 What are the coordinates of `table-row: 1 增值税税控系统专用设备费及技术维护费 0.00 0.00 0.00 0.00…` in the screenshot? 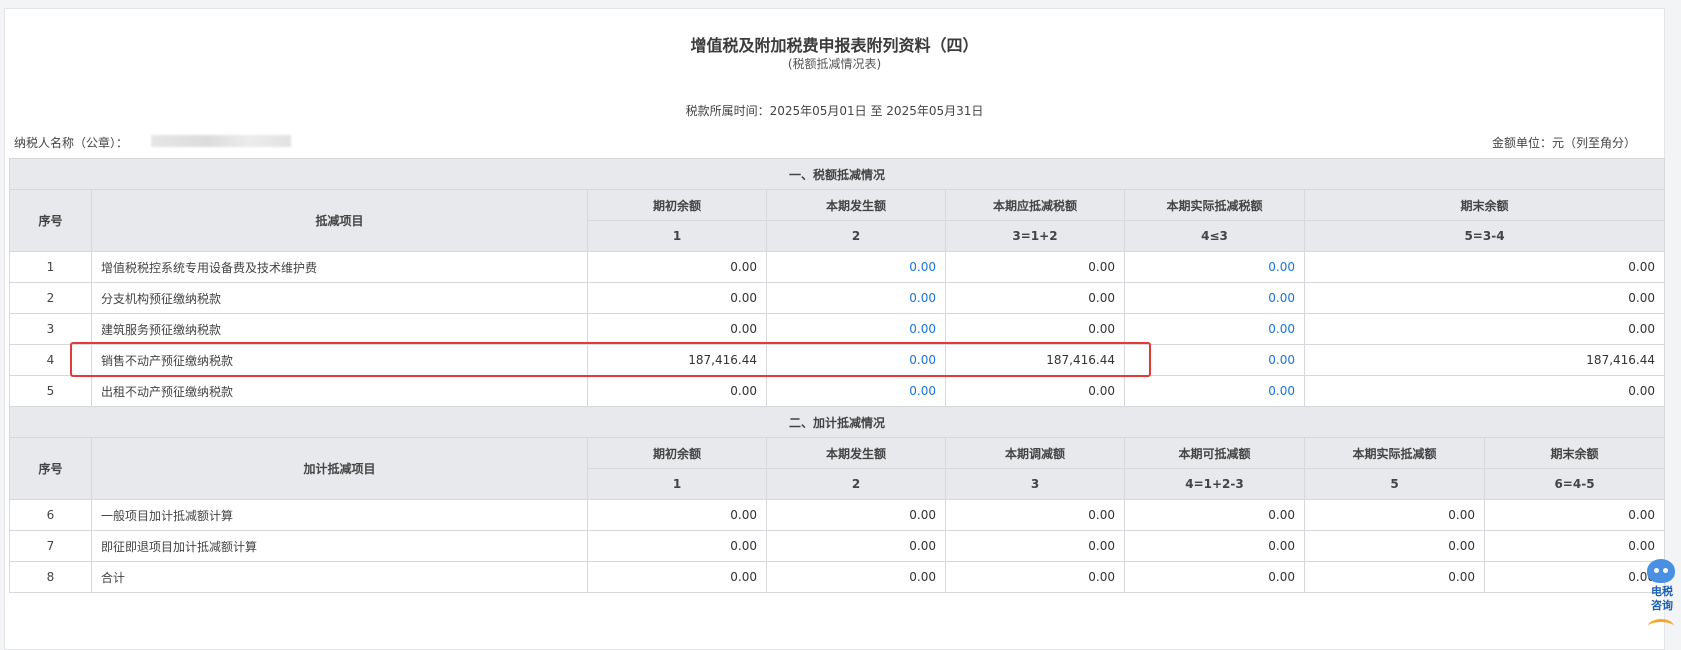 It's located at (837, 267).